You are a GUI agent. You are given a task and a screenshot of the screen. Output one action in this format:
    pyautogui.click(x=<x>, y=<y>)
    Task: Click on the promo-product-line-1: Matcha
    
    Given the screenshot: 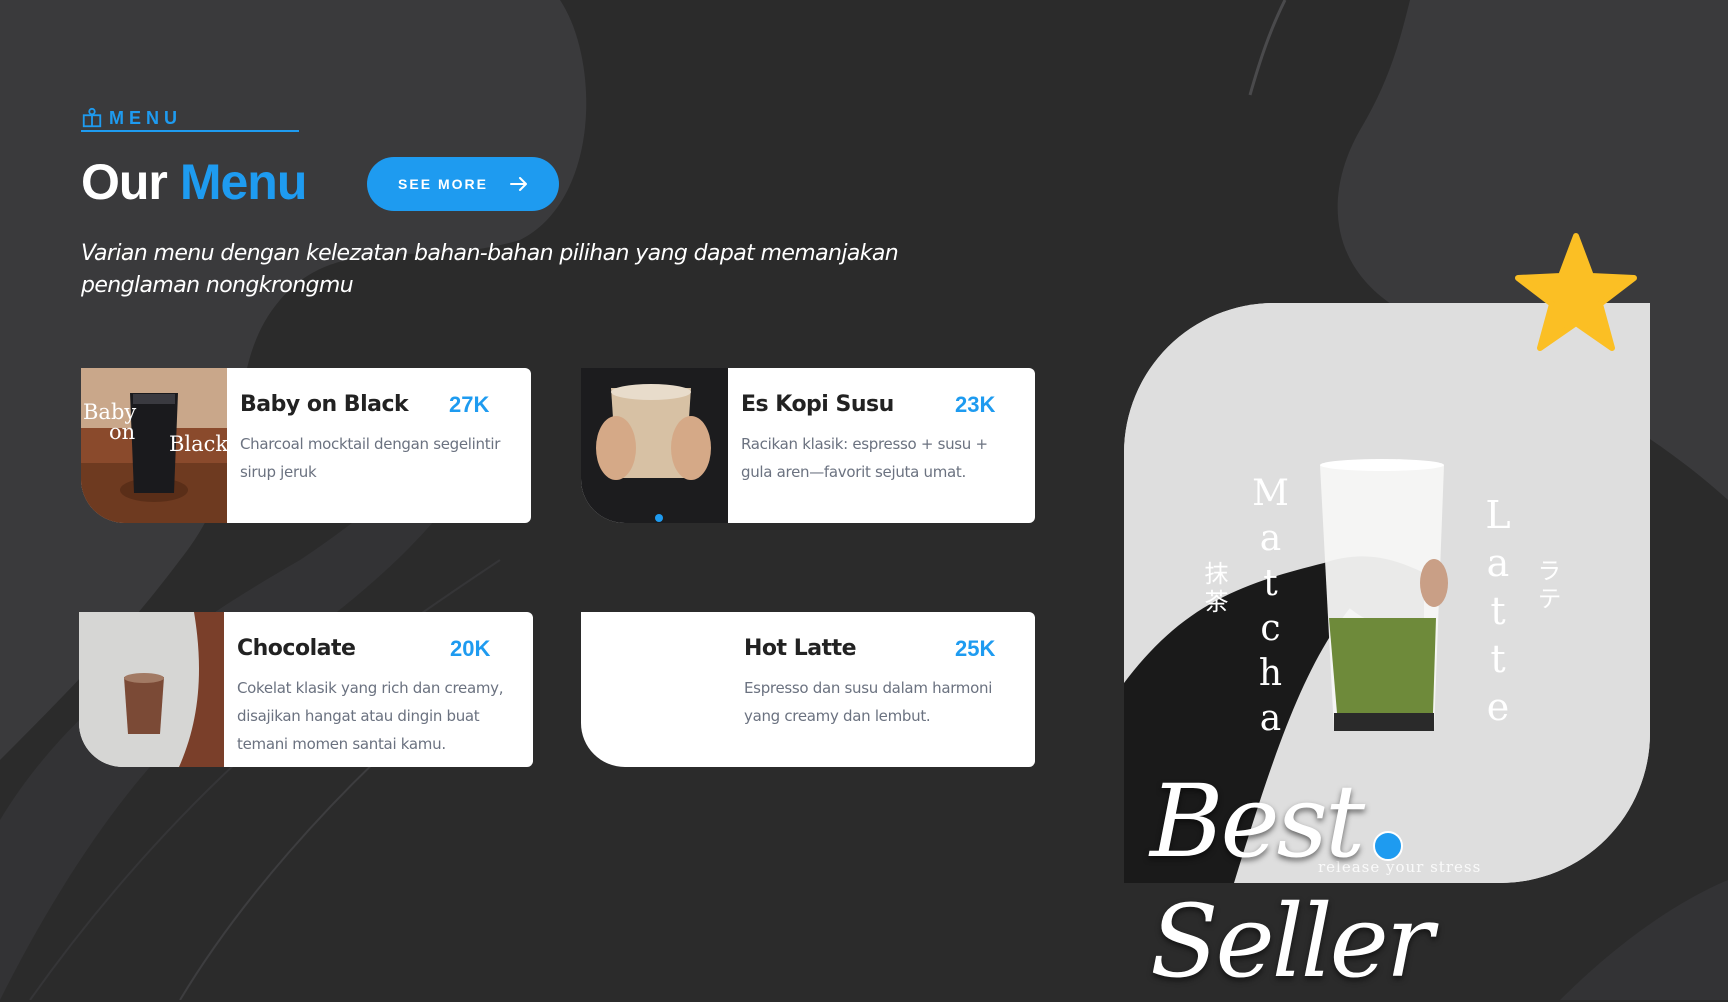 What is the action you would take?
    pyautogui.click(x=1270, y=608)
    